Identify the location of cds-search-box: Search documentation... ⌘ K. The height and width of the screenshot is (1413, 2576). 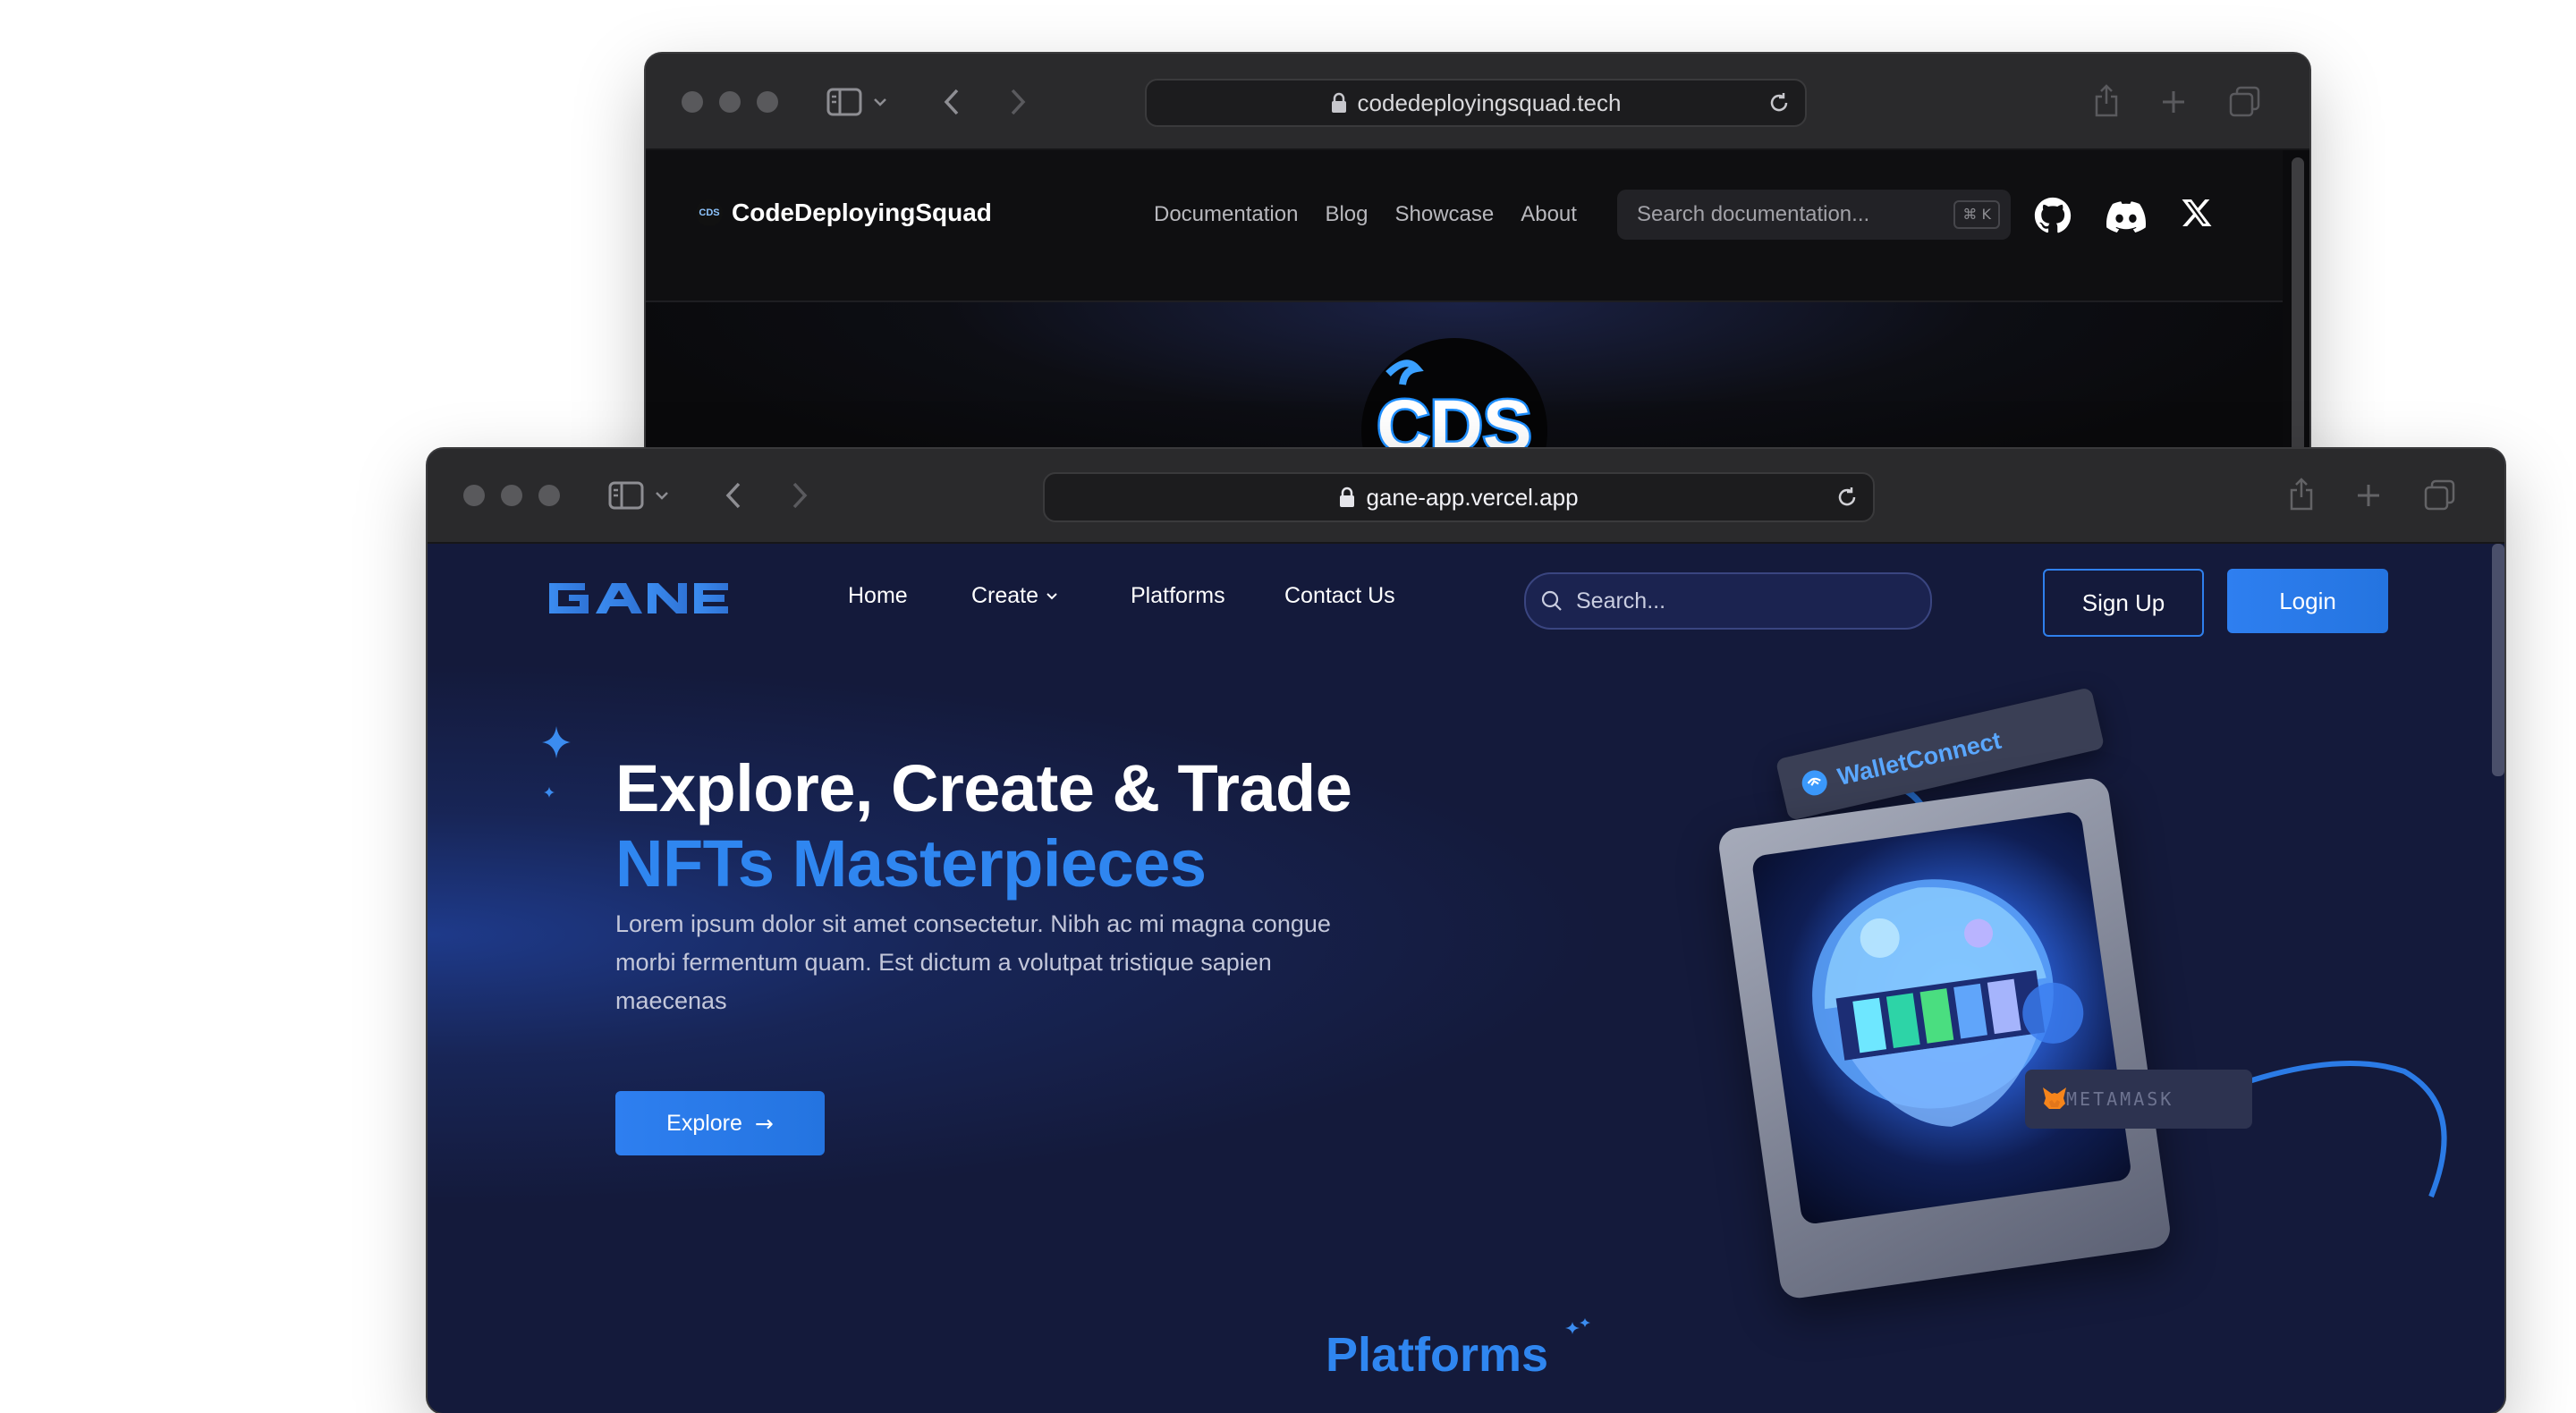
(1814, 215).